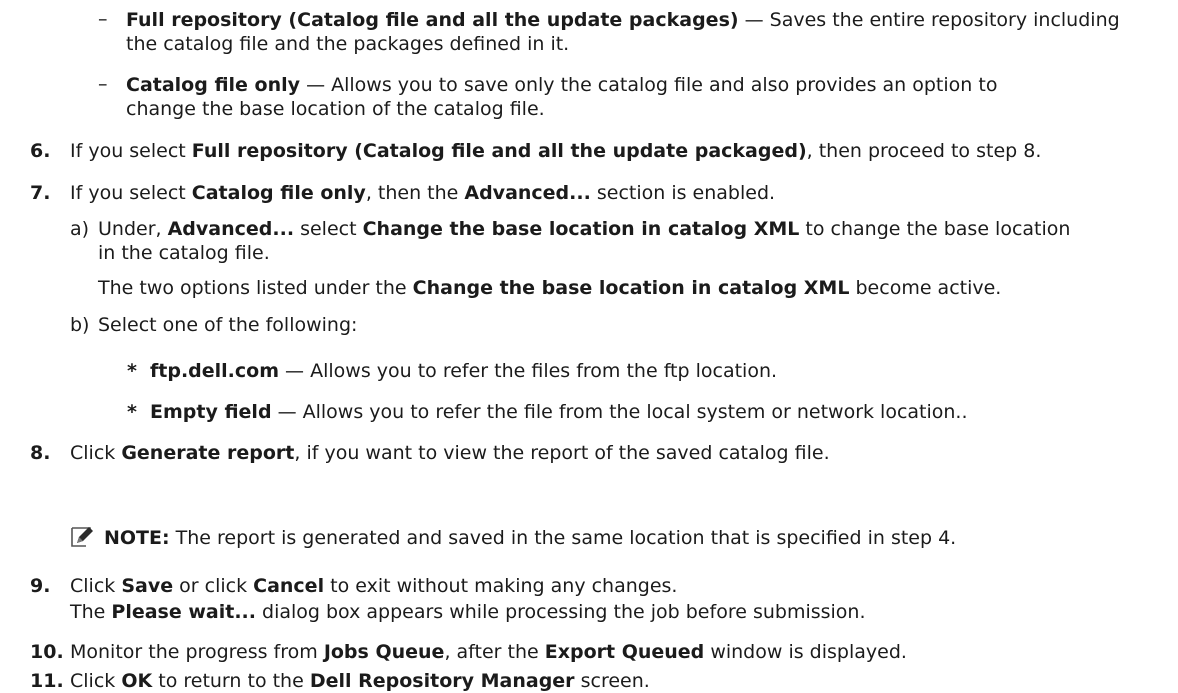 The image size is (1178, 693). What do you see at coordinates (80, 325) in the screenshot?
I see `substep-label: b)` at bounding box center [80, 325].